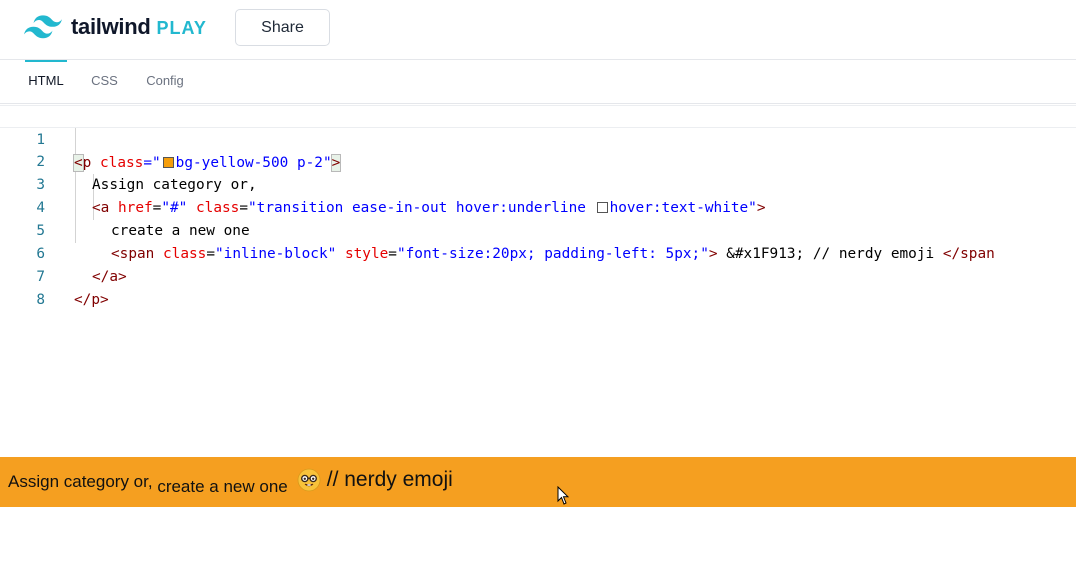  Describe the element at coordinates (43, 27) in the screenshot. I see `tailwind-logo-icon` at that location.